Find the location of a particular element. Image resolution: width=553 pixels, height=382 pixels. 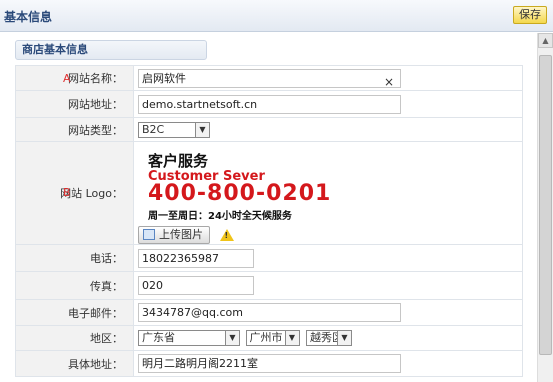

field-label: A 网站名称： is located at coordinates (74, 78).